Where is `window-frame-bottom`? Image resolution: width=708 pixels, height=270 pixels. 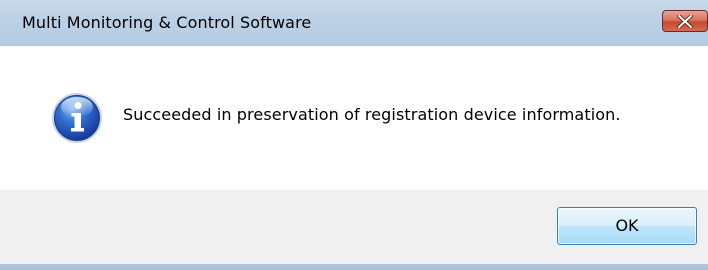
window-frame-bottom is located at coordinates (354, 267).